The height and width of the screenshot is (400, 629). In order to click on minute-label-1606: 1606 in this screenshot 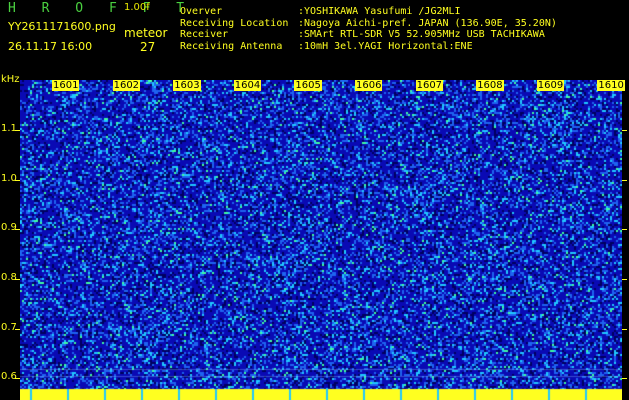, I will do `click(369, 85)`.